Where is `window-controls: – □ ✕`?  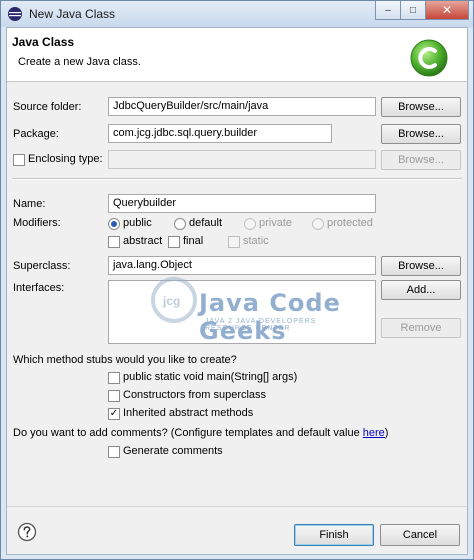
window-controls: – □ ✕ is located at coordinates (422, 10).